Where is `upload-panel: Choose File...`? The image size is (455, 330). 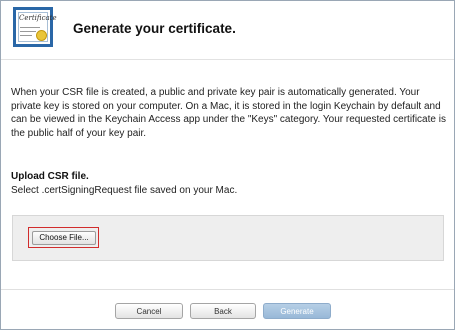 upload-panel: Choose File... is located at coordinates (228, 238).